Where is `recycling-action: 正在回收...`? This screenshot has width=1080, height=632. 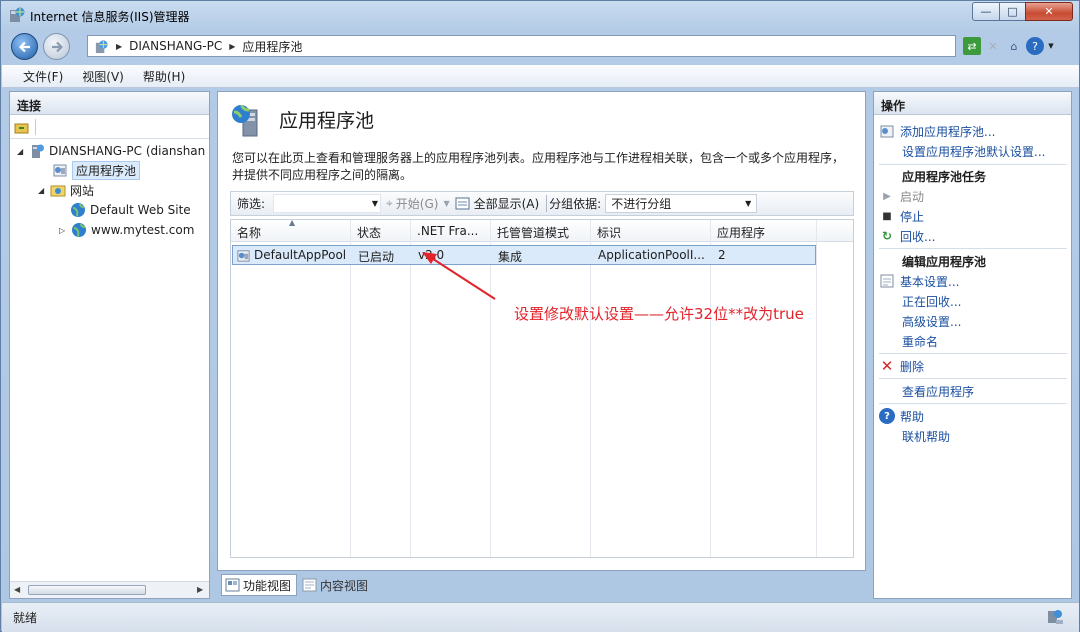 recycling-action: 正在回收... is located at coordinates (931, 301).